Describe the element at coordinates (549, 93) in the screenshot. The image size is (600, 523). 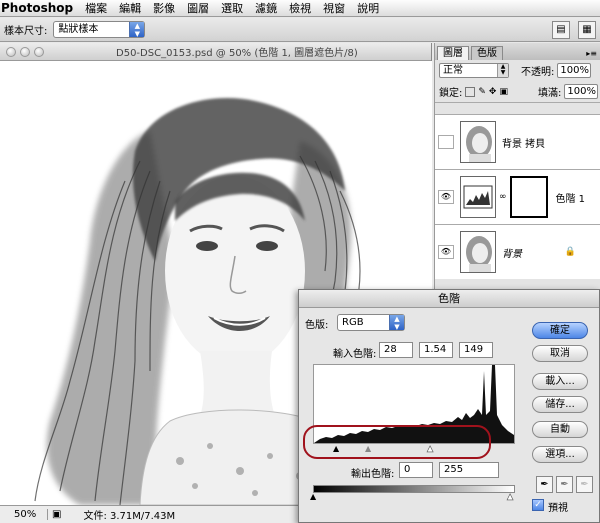
I see `fill-label: 填滿:` at that location.